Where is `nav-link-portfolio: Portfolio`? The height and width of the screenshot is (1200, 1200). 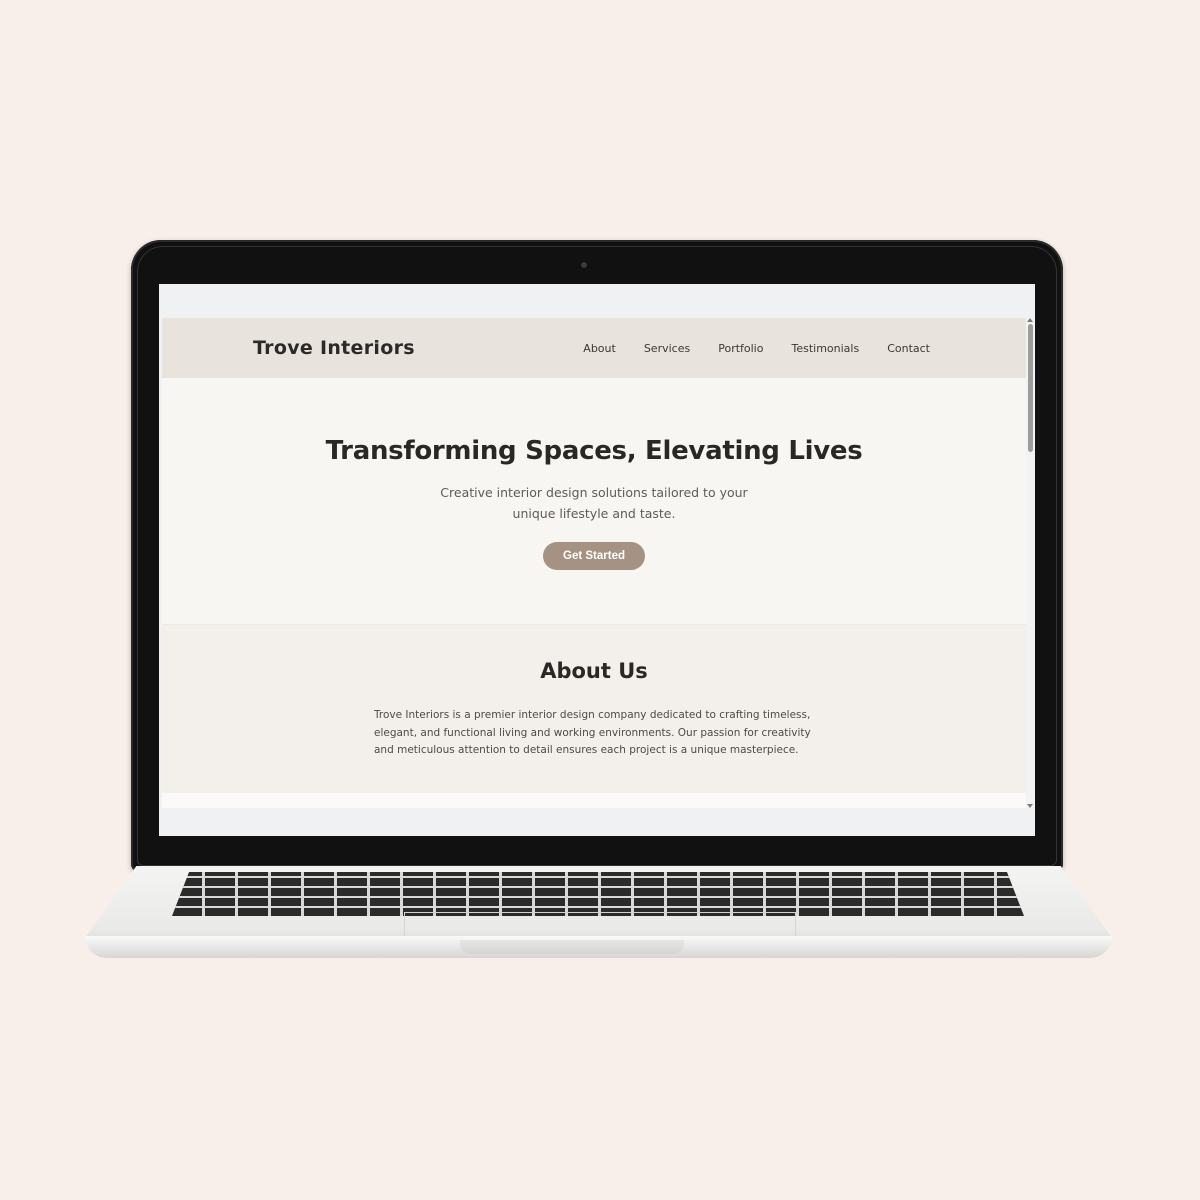 nav-link-portfolio: Portfolio is located at coordinates (740, 348).